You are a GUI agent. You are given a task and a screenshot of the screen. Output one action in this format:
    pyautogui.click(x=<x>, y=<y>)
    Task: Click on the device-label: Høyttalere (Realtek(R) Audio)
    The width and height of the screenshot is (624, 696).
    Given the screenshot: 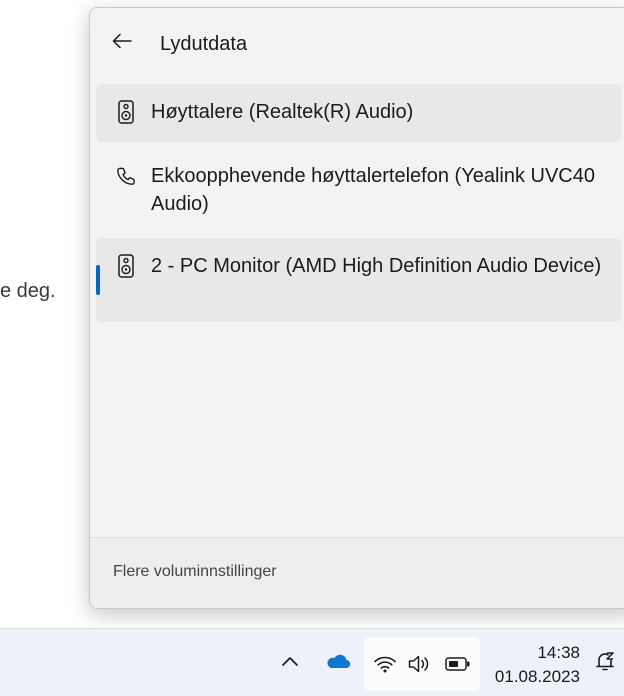 What is the action you would take?
    pyautogui.click(x=282, y=112)
    